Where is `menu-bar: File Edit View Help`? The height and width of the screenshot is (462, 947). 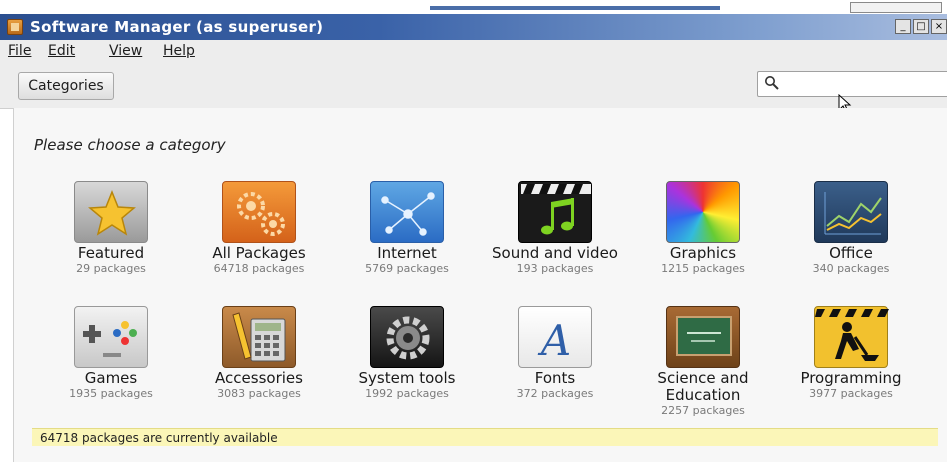
menu-bar: File Edit View Help is located at coordinates (473, 51).